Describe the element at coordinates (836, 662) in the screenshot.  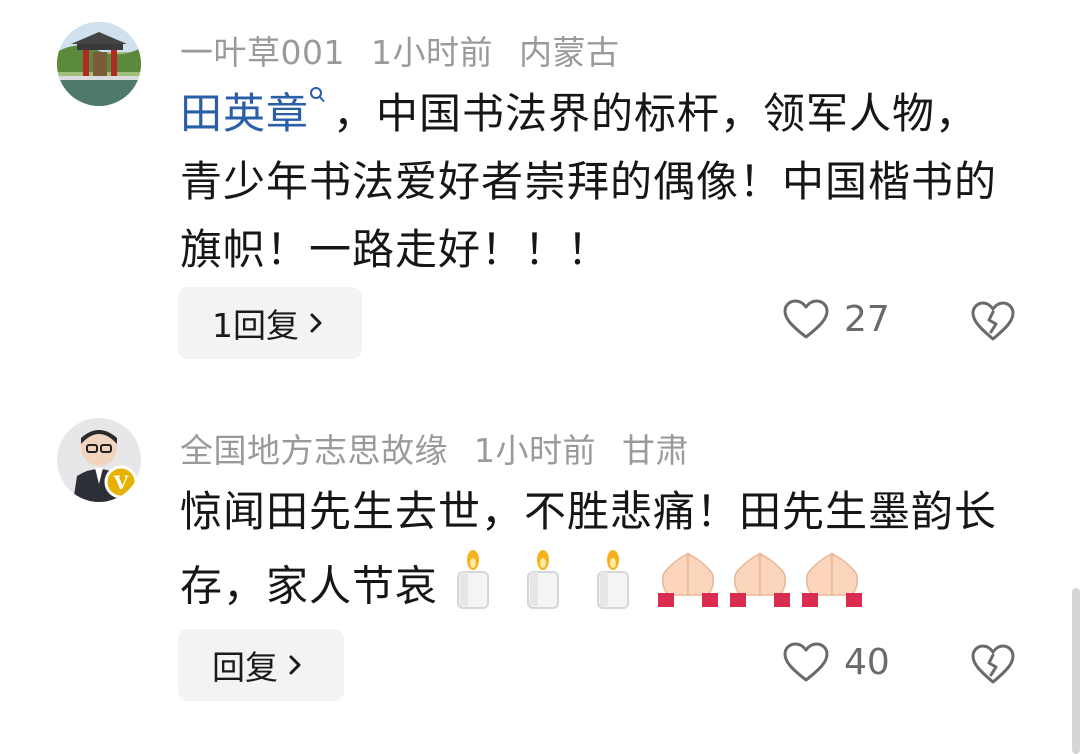
I see `like-button: 40` at that location.